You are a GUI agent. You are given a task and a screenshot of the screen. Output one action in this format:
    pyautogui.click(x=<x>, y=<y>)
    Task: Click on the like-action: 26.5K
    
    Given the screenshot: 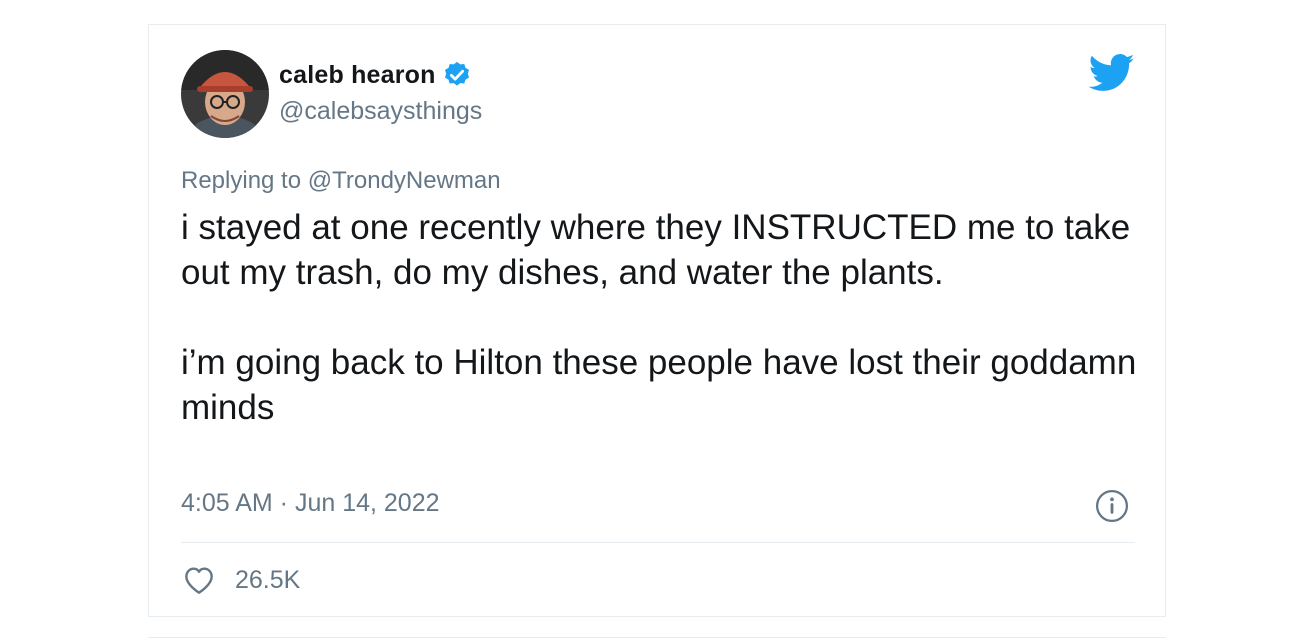 What is the action you would take?
    pyautogui.click(x=241, y=580)
    